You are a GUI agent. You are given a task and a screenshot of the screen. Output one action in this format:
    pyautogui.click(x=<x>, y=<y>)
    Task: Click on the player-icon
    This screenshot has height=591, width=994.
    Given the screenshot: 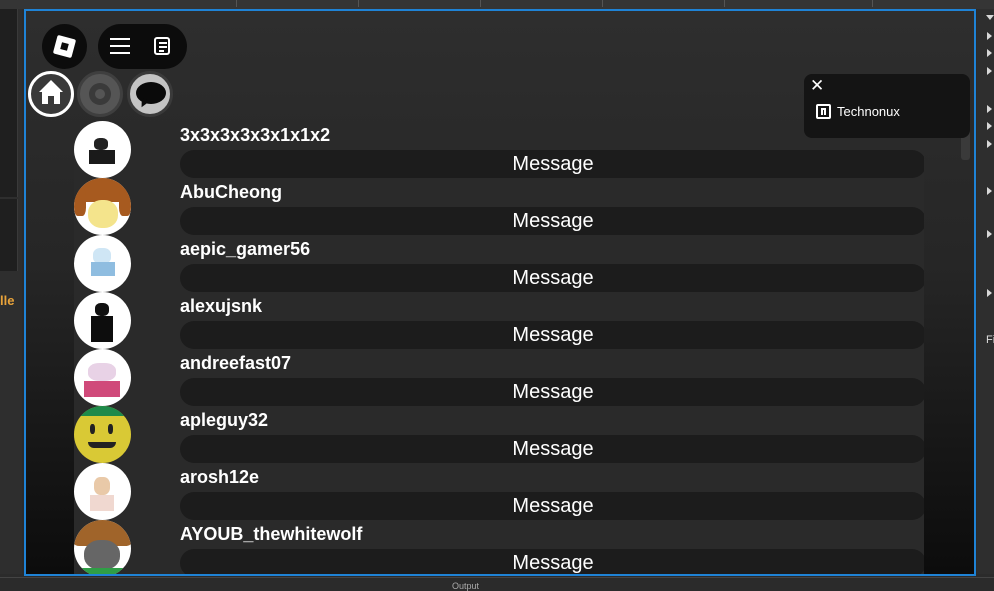 What is the action you would take?
    pyautogui.click(x=823, y=111)
    